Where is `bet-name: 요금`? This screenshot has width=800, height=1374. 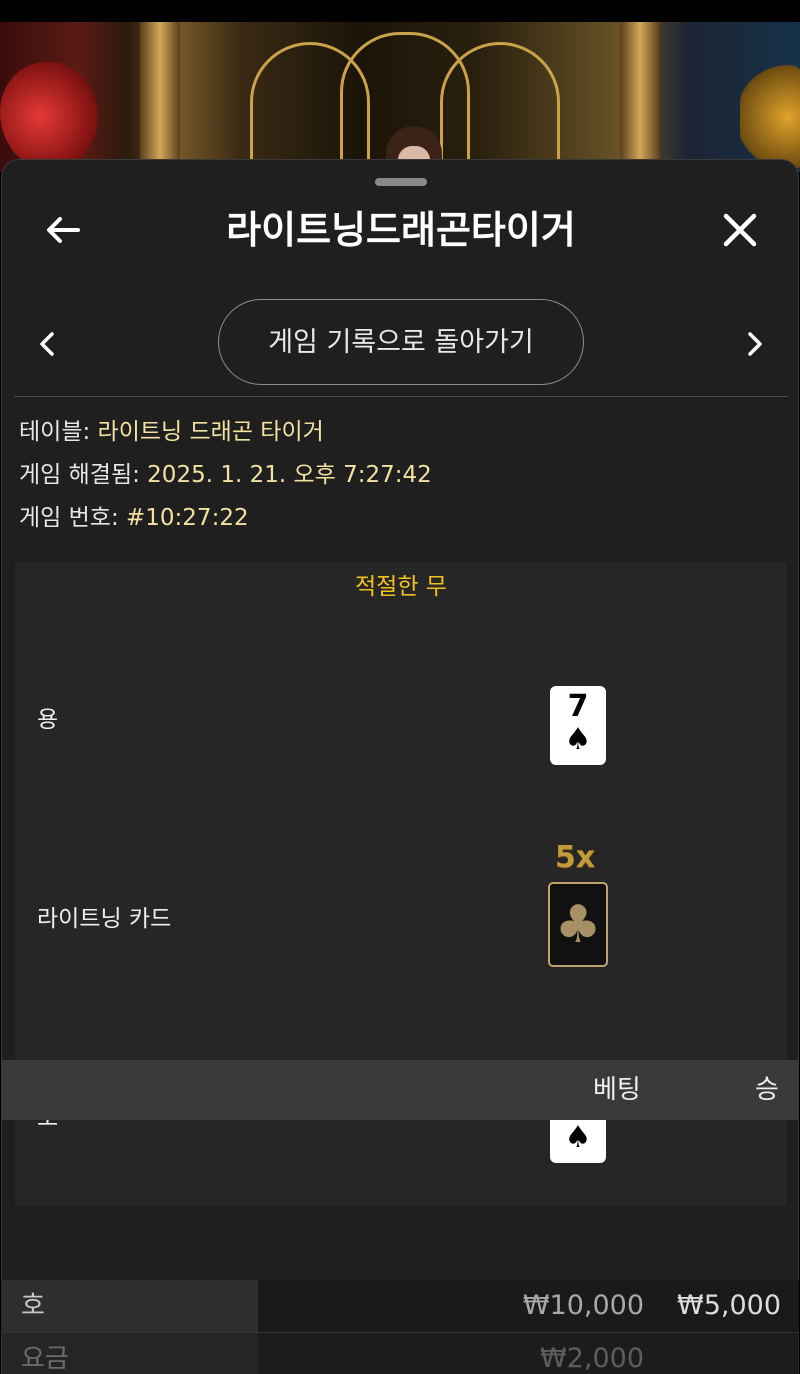 bet-name: 요금 is located at coordinates (45, 1359).